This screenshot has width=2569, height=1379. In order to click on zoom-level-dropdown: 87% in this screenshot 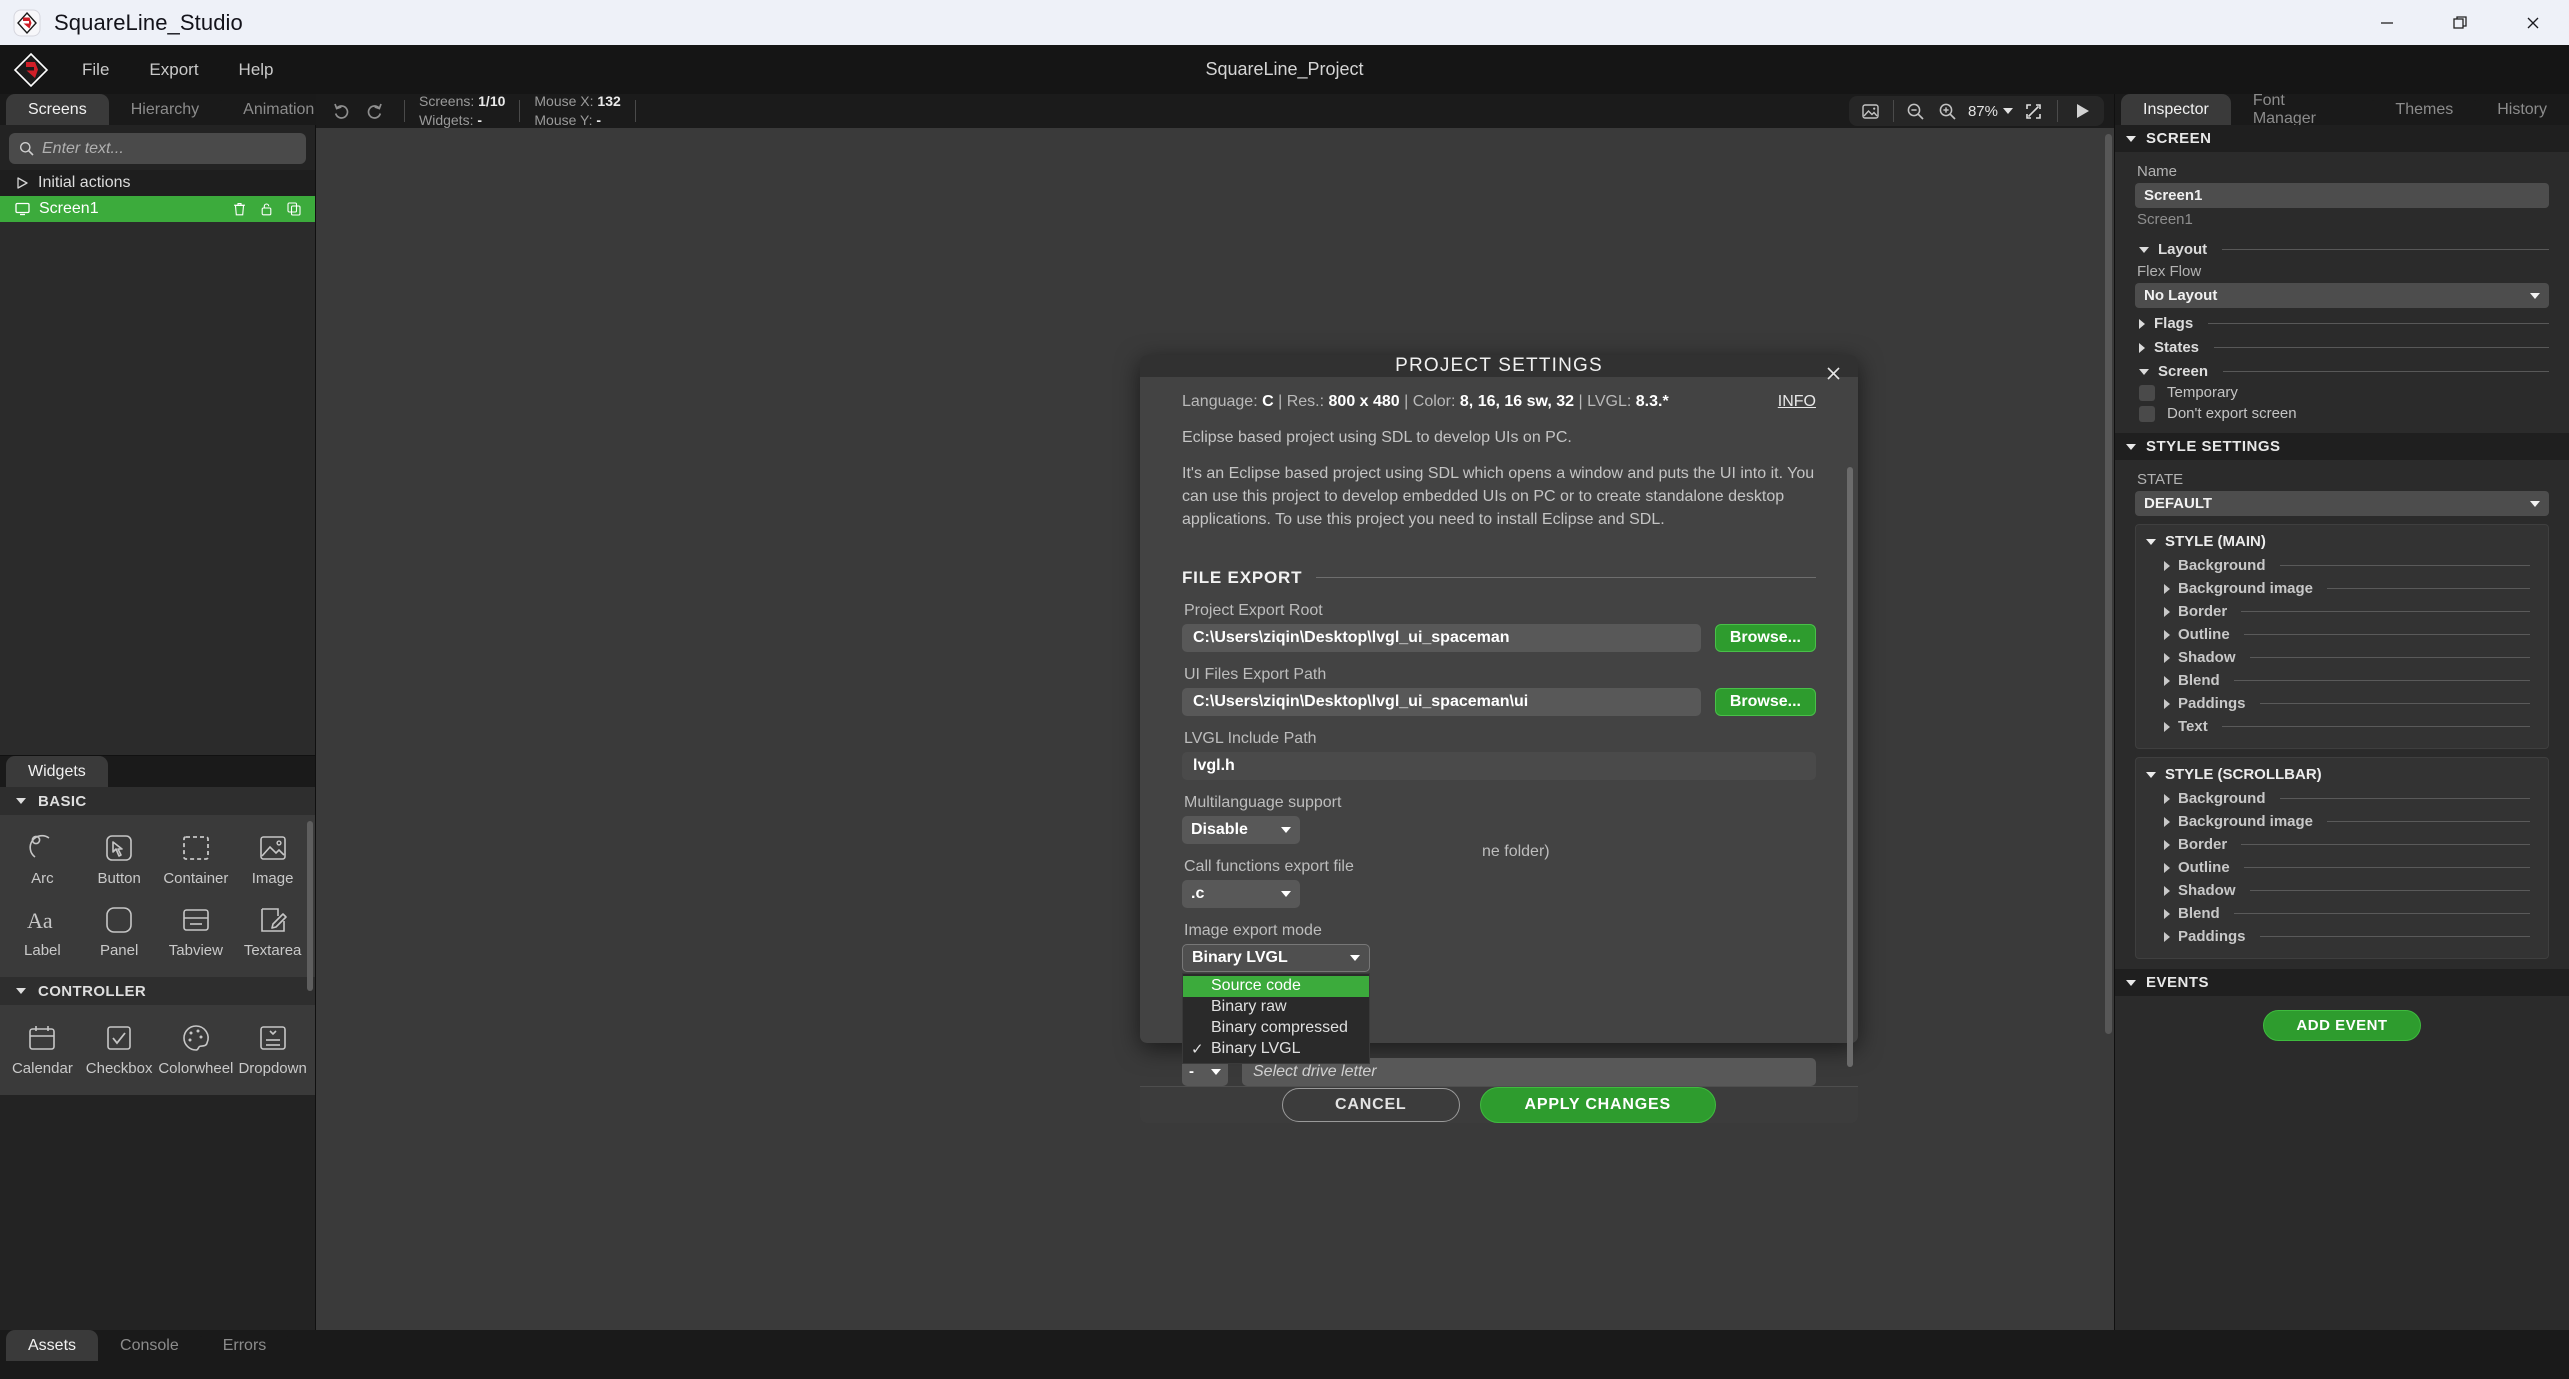, I will do `click(1990, 111)`.